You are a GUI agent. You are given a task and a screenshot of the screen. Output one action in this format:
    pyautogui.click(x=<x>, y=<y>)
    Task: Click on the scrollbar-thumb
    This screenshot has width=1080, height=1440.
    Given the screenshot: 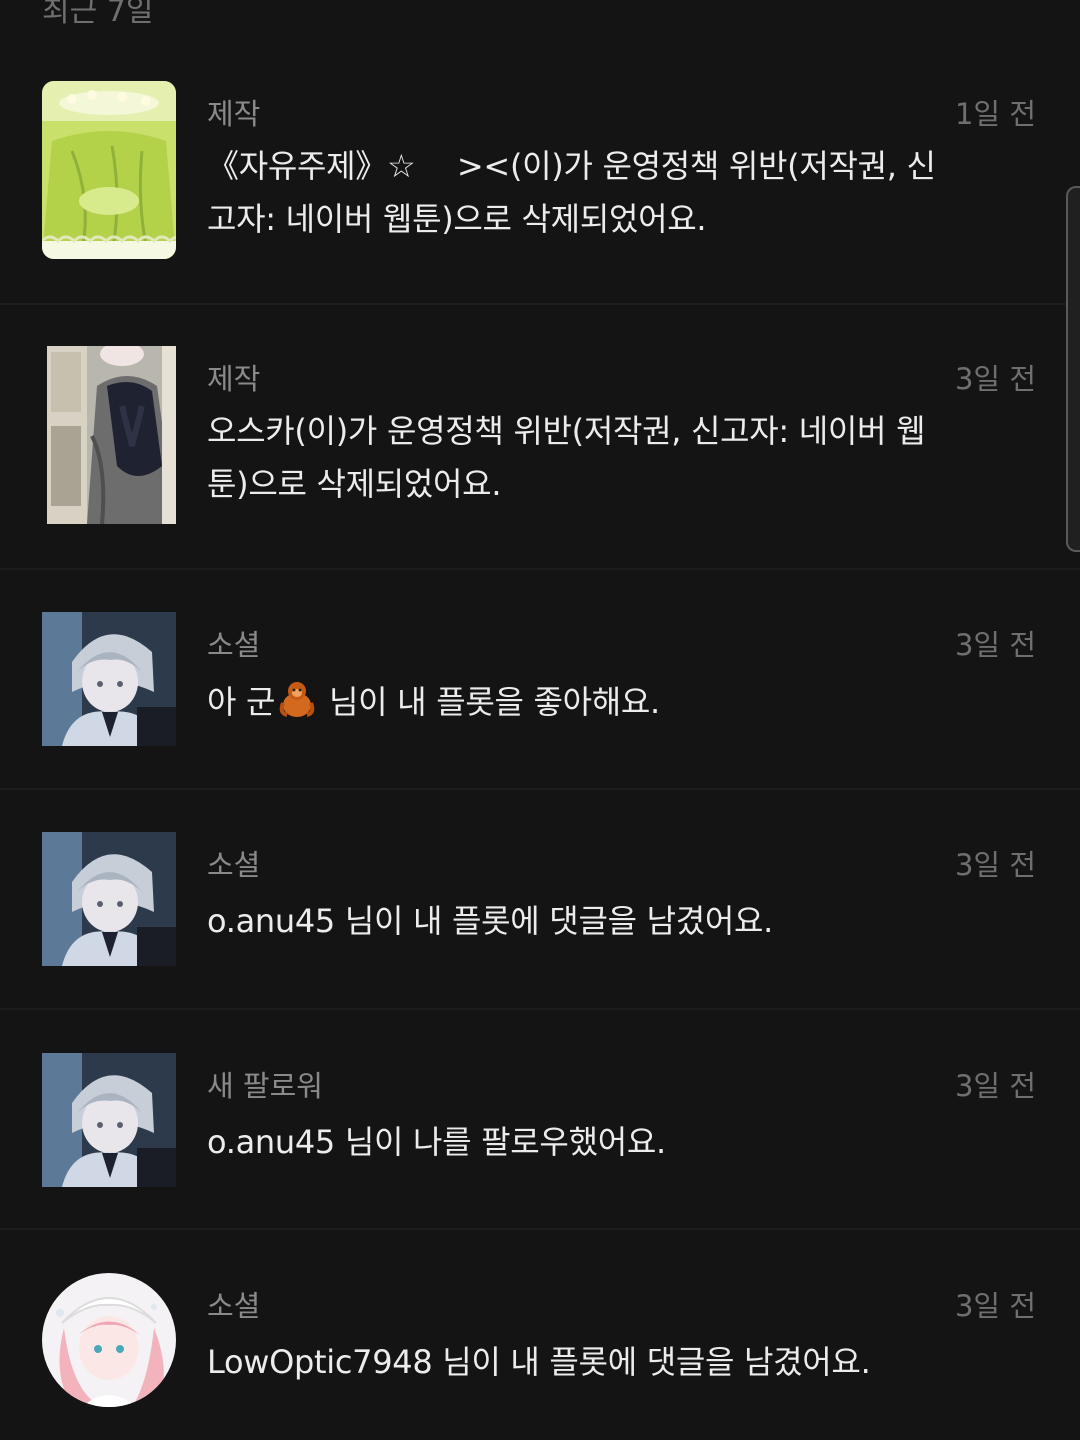 What is the action you would take?
    pyautogui.click(x=1073, y=369)
    